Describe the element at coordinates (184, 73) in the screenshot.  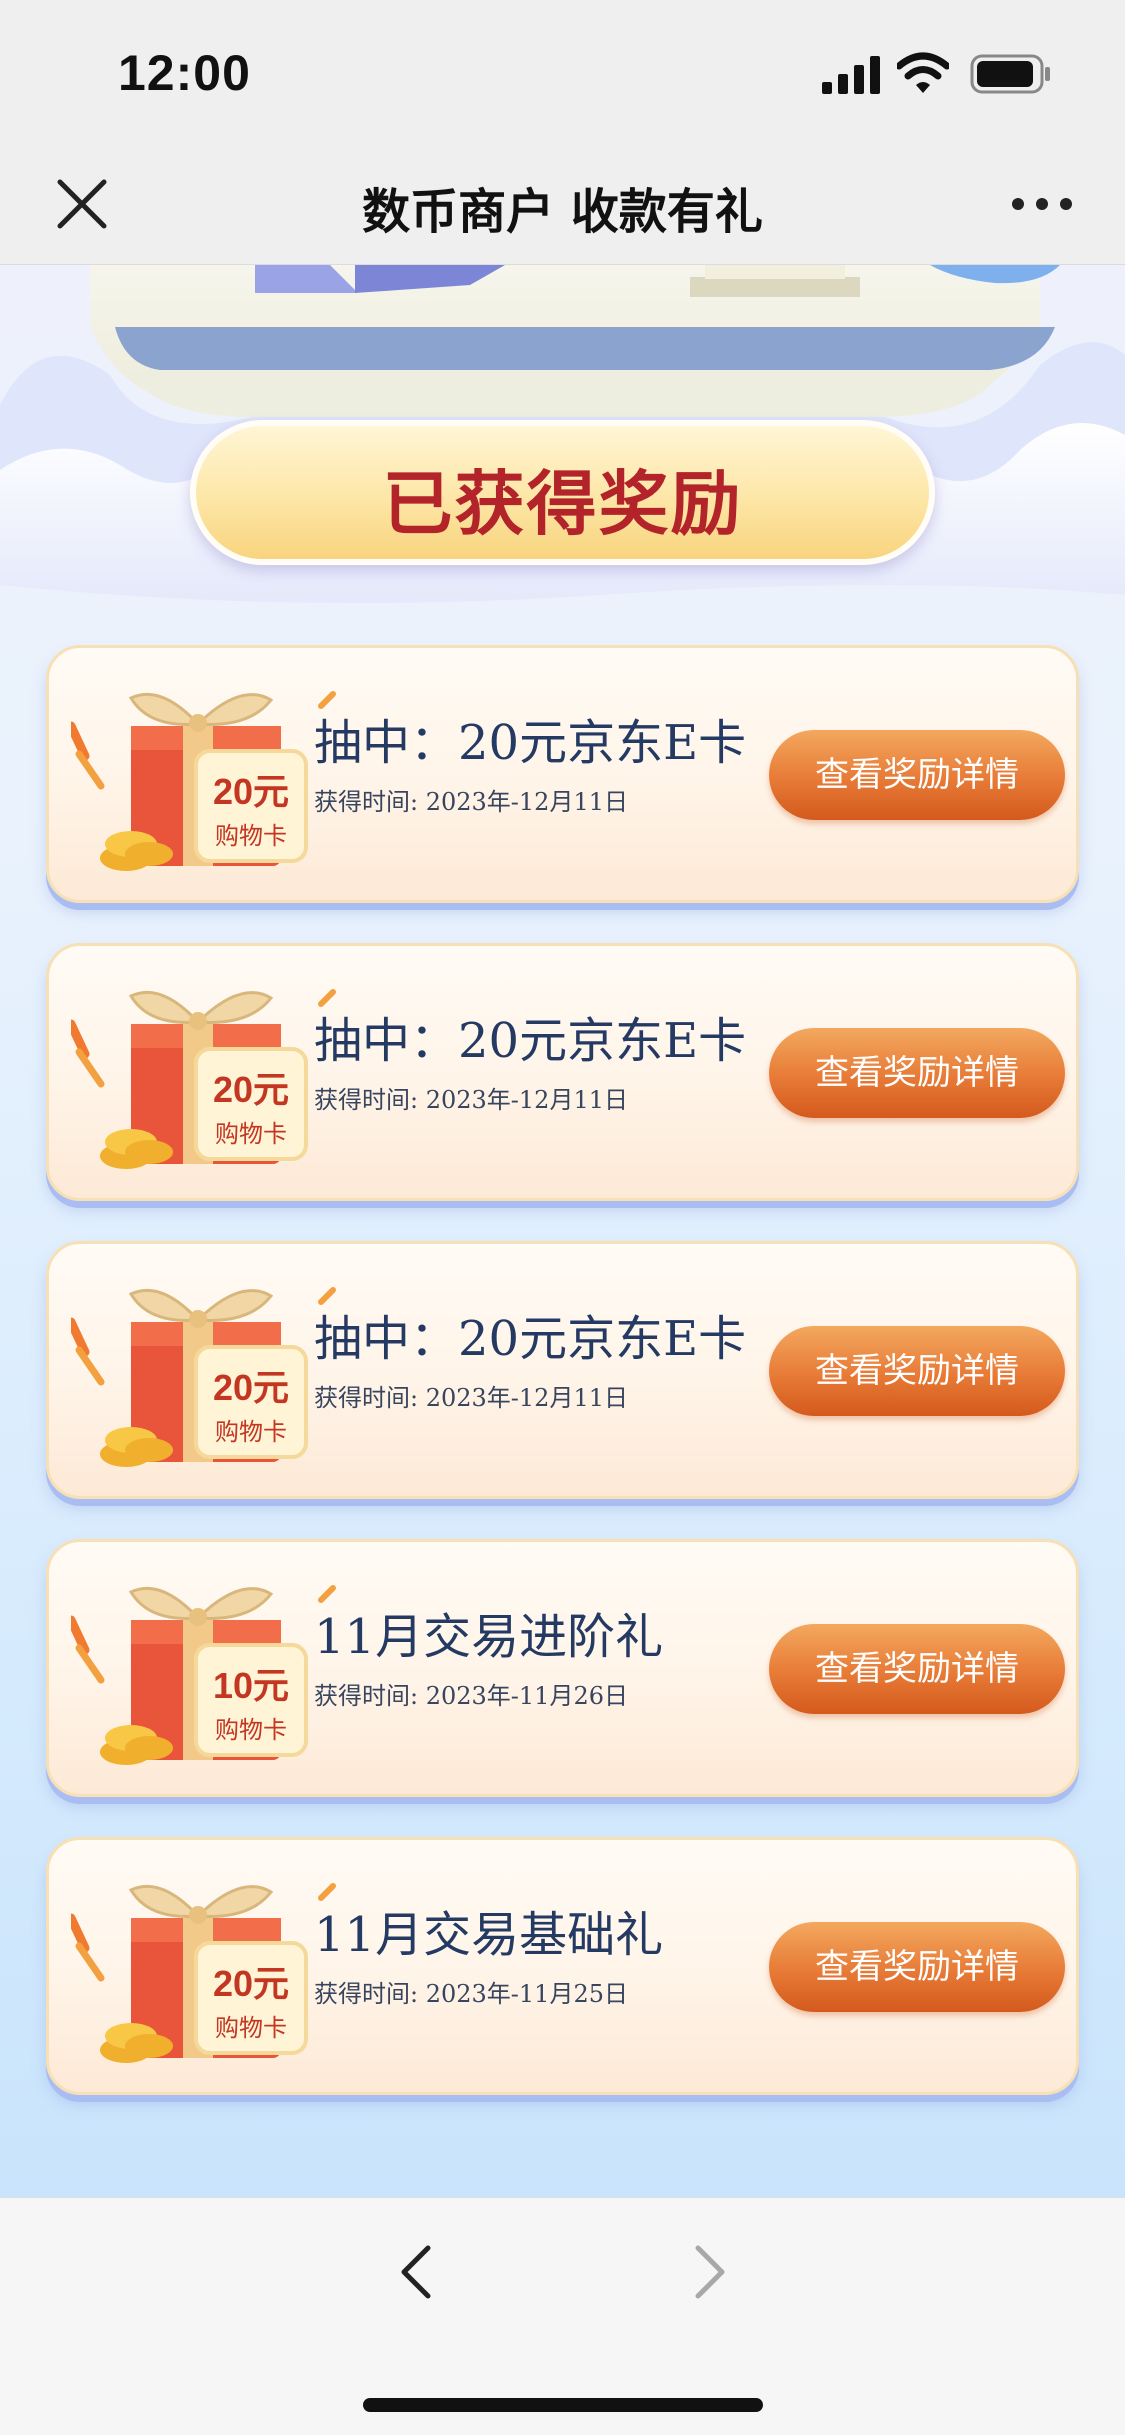
I see `status-time: 12:00` at that location.